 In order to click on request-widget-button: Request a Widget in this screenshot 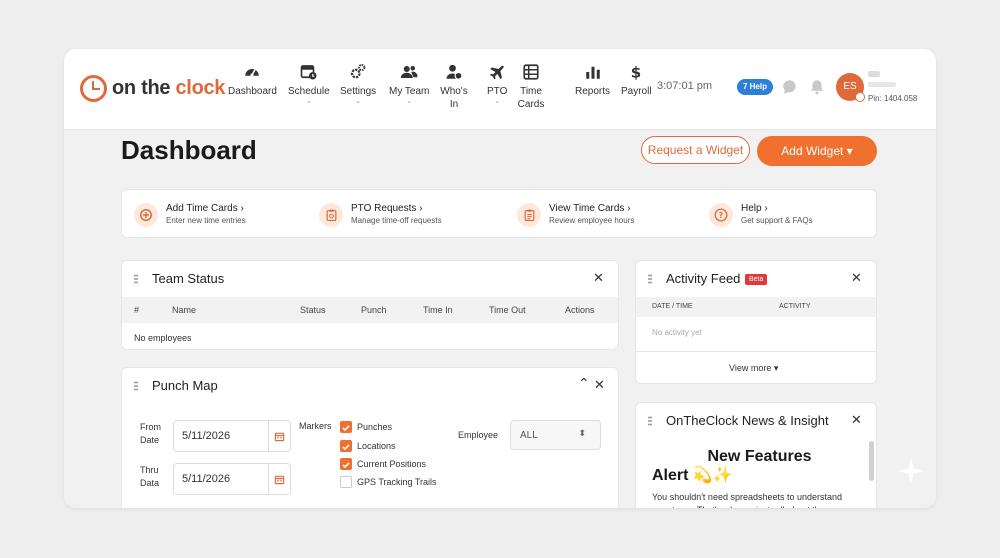, I will do `click(695, 150)`.